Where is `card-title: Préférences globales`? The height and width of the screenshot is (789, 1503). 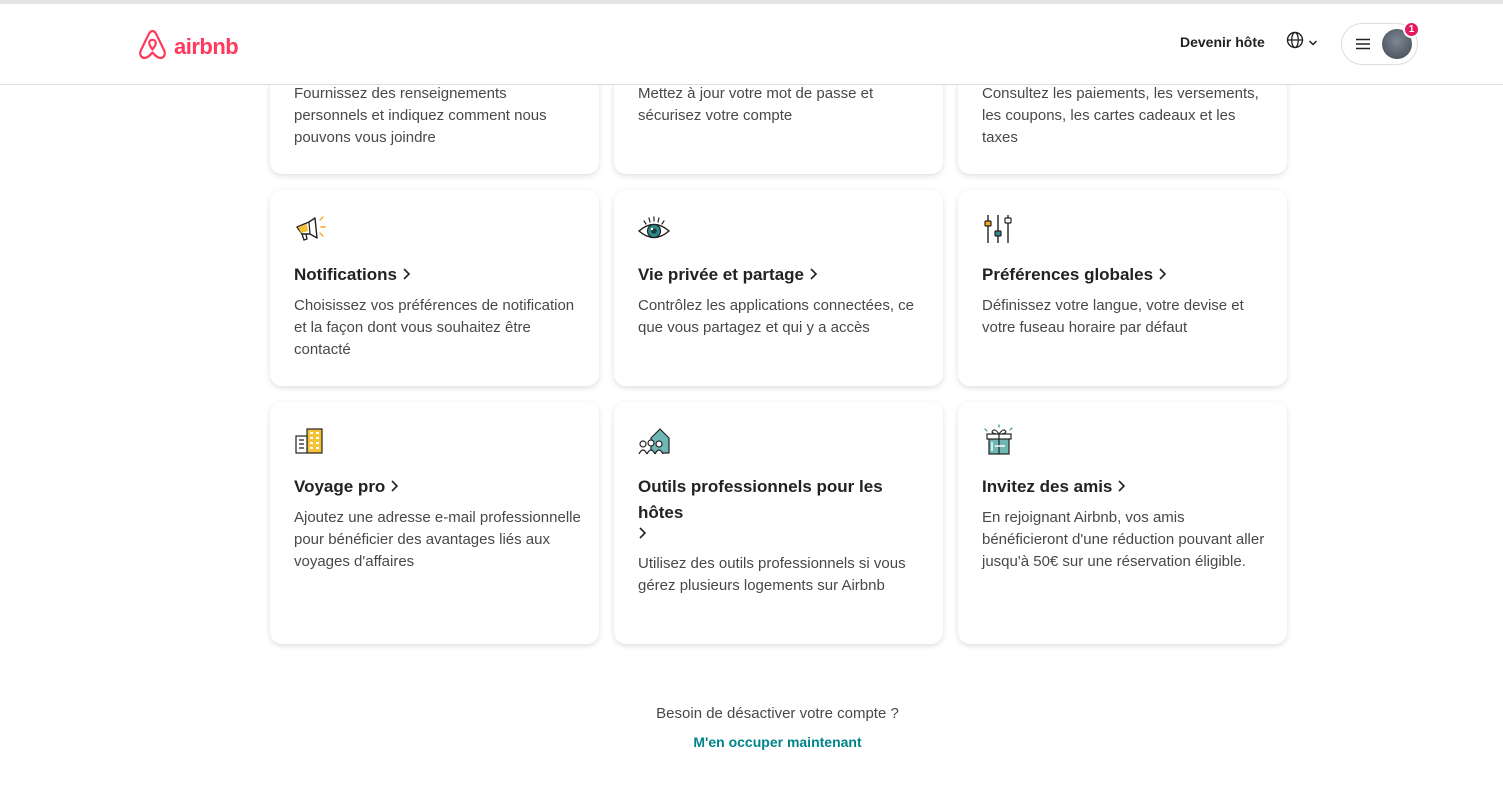 card-title: Préférences globales is located at coordinates (1068, 274).